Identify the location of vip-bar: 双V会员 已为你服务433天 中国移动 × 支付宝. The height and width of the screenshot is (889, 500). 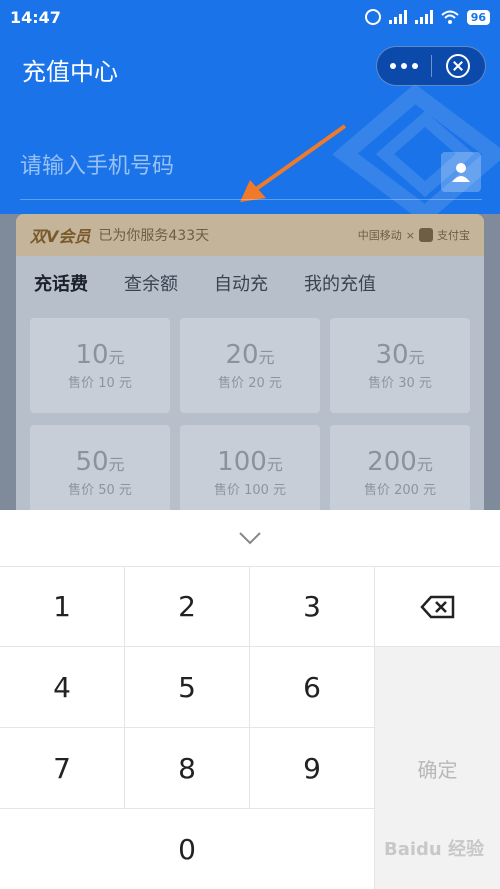
(250, 235).